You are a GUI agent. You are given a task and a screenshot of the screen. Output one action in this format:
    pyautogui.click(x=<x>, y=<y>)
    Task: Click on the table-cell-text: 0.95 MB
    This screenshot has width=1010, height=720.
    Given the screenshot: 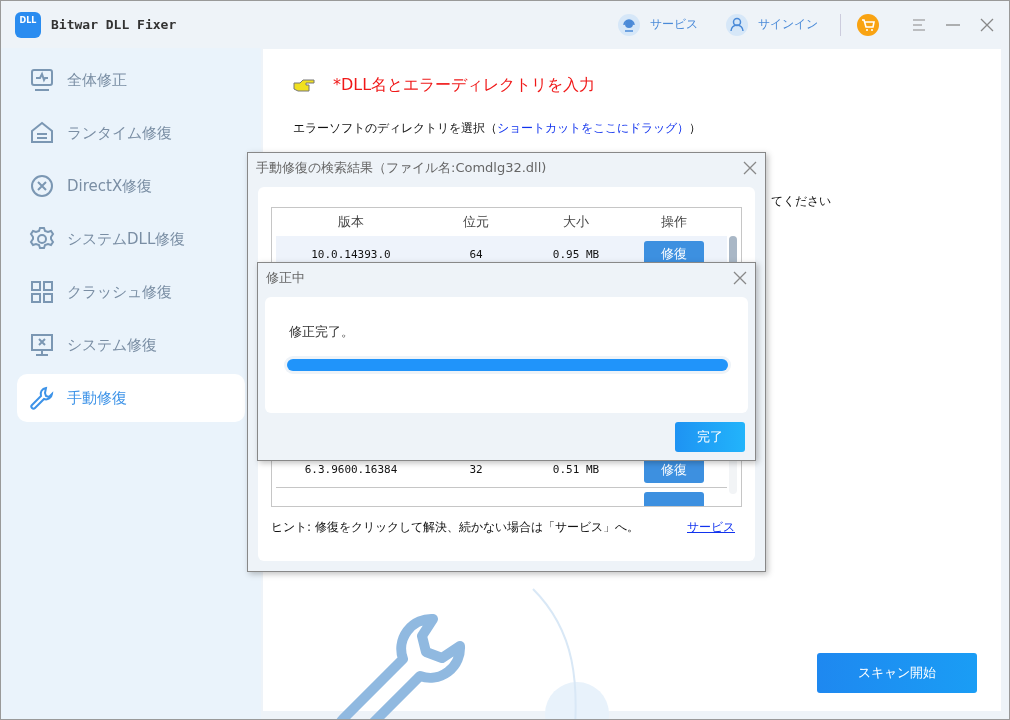 What is the action you would take?
    pyautogui.click(x=576, y=254)
    